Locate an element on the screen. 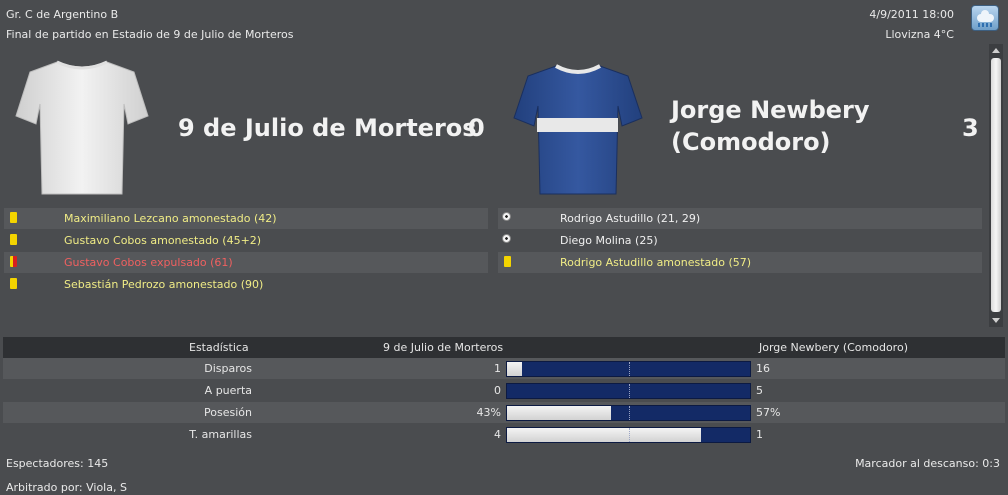 The width and height of the screenshot is (1008, 495). weather-icon-button is located at coordinates (985, 18).